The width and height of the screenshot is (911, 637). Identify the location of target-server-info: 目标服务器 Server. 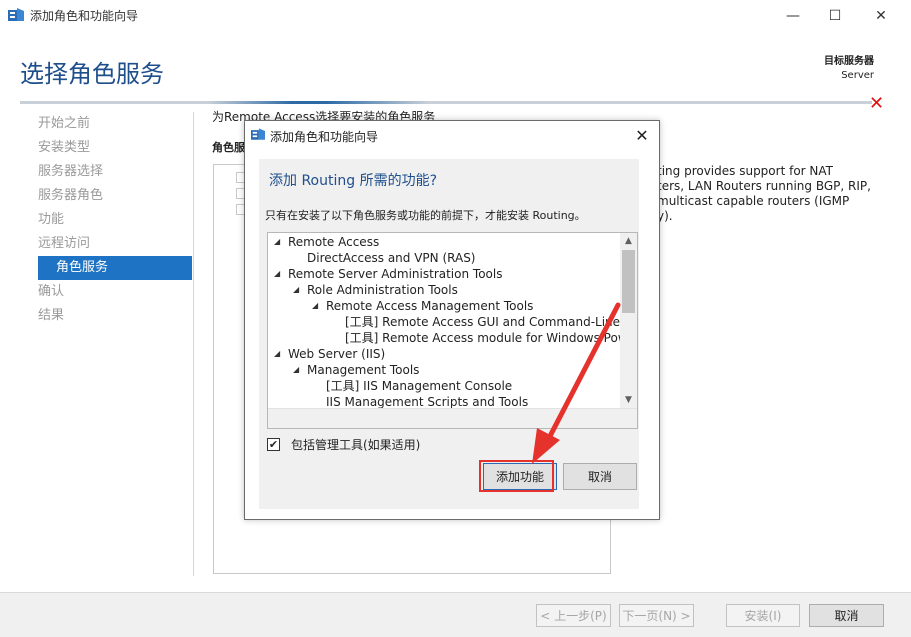
(849, 69).